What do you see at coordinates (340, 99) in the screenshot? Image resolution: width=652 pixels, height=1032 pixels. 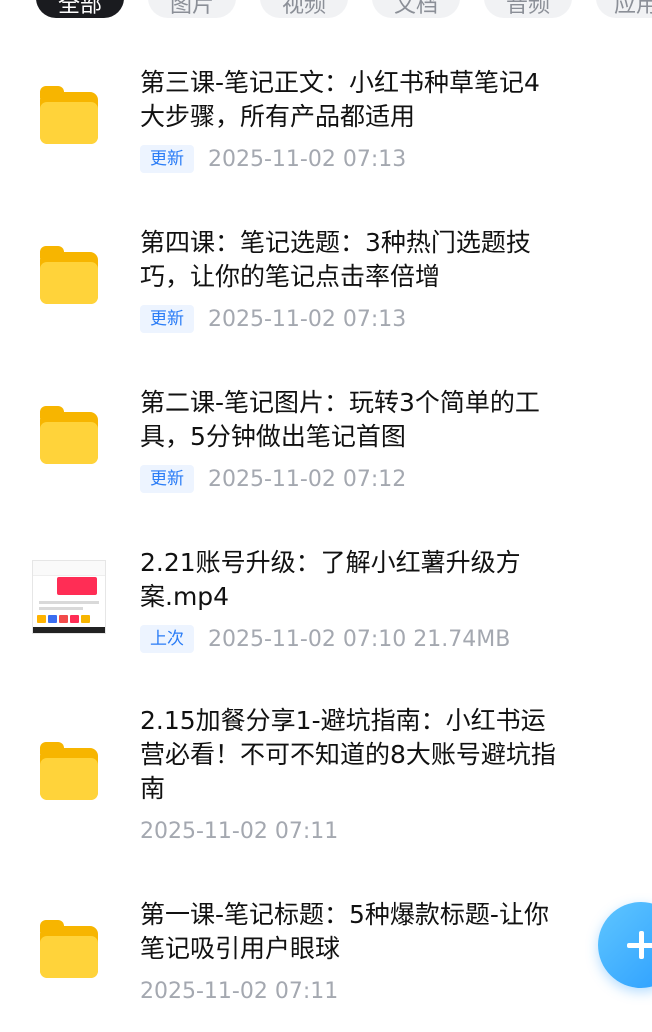 I see `item-title: 第三课-笔记正文：小红书种草笔记4 大步骤，所有产品都适用` at bounding box center [340, 99].